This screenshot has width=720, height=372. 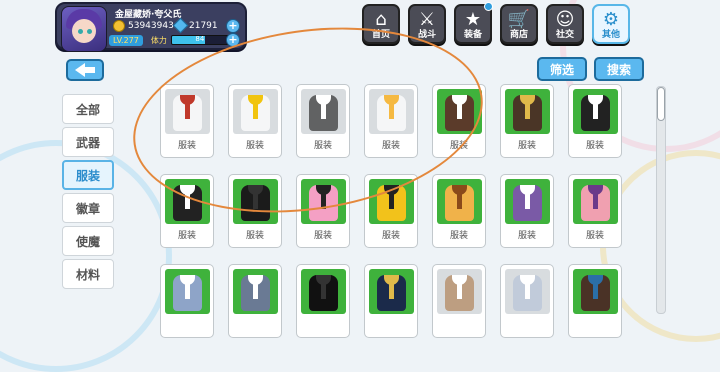 What do you see at coordinates (148, 15) in the screenshot?
I see `player-name: 金屋藏娇·夸父氏` at bounding box center [148, 15].